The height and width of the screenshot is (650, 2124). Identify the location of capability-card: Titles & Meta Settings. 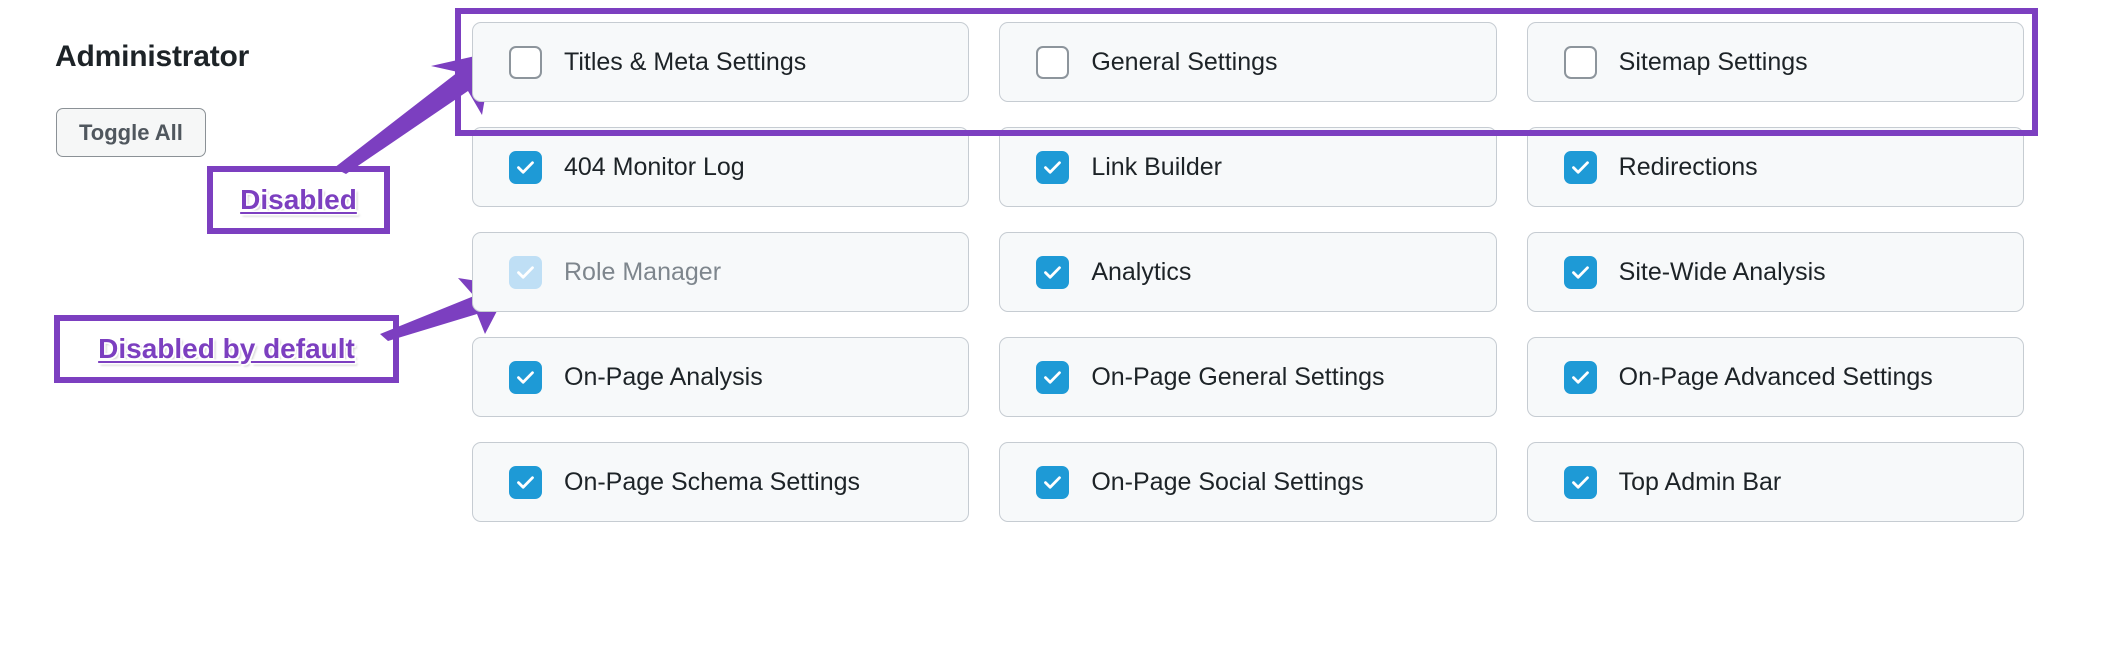
(721, 62).